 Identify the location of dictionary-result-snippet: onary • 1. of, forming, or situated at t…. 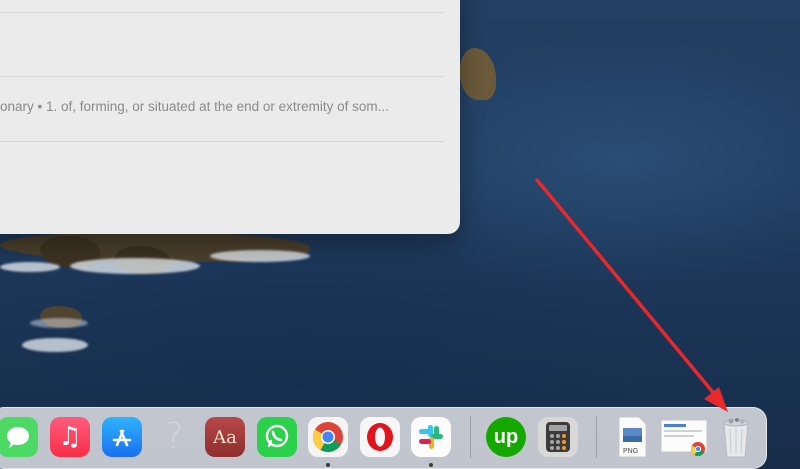
(194, 106).